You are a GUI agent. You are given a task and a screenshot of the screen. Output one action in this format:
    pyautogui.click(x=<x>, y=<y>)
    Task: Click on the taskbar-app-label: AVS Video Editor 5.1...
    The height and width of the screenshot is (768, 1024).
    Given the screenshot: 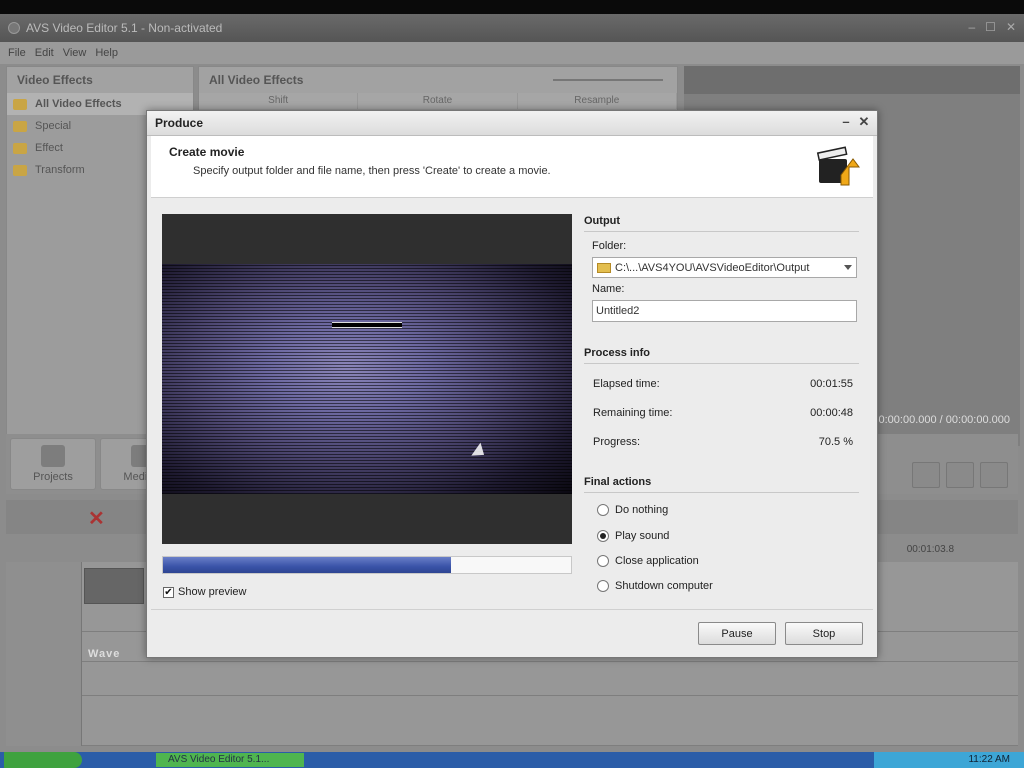 What is the action you would take?
    pyautogui.click(x=219, y=759)
    